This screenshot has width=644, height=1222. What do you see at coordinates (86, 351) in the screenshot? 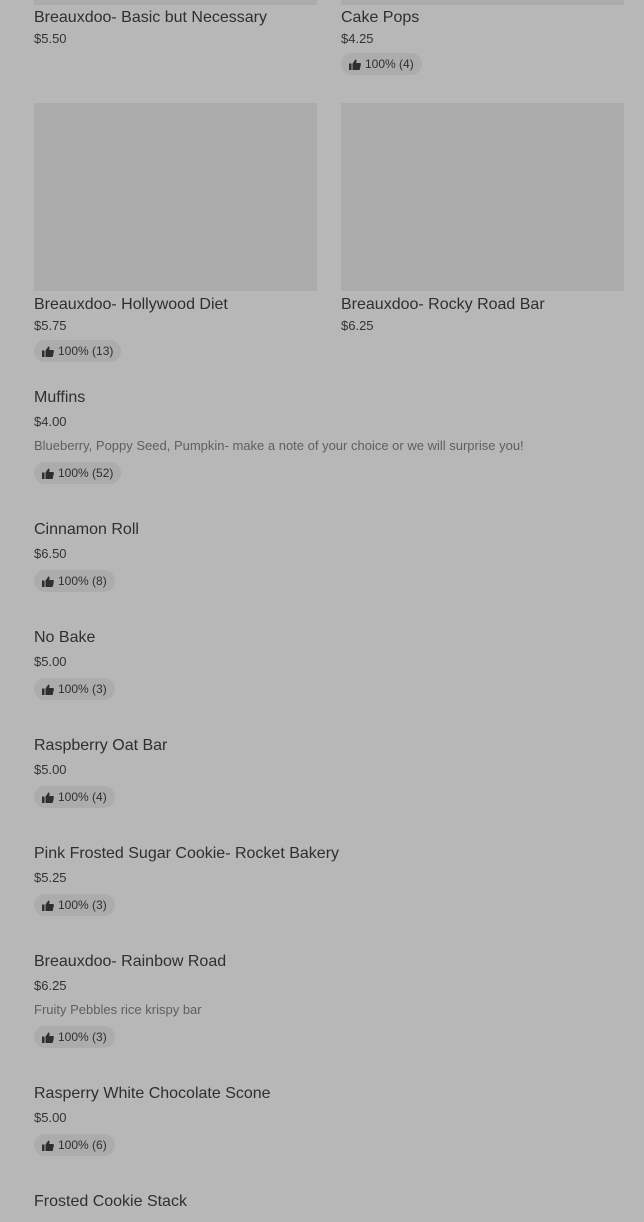
I see `rating-text: 100% (13)` at bounding box center [86, 351].